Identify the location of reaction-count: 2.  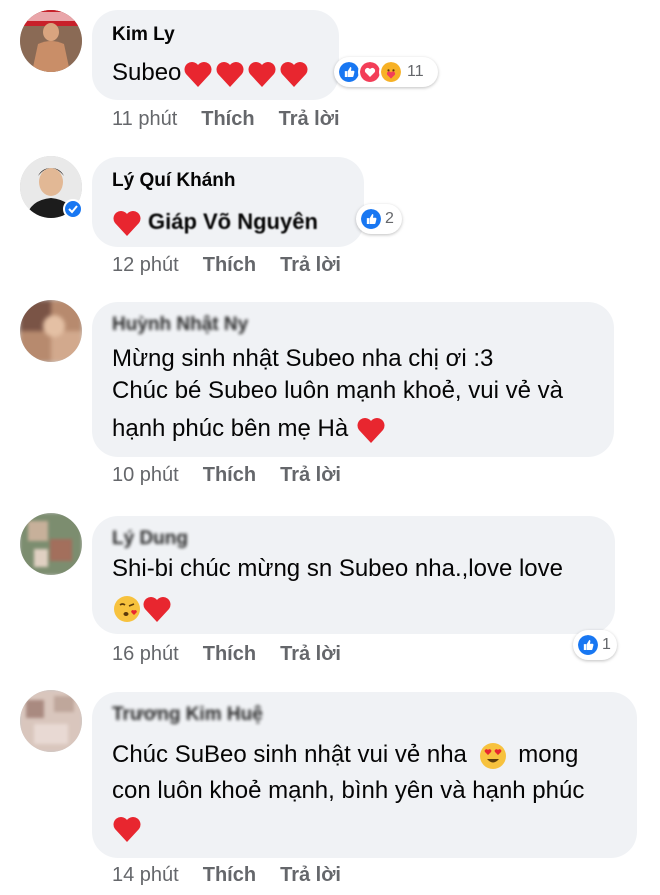
(389, 218).